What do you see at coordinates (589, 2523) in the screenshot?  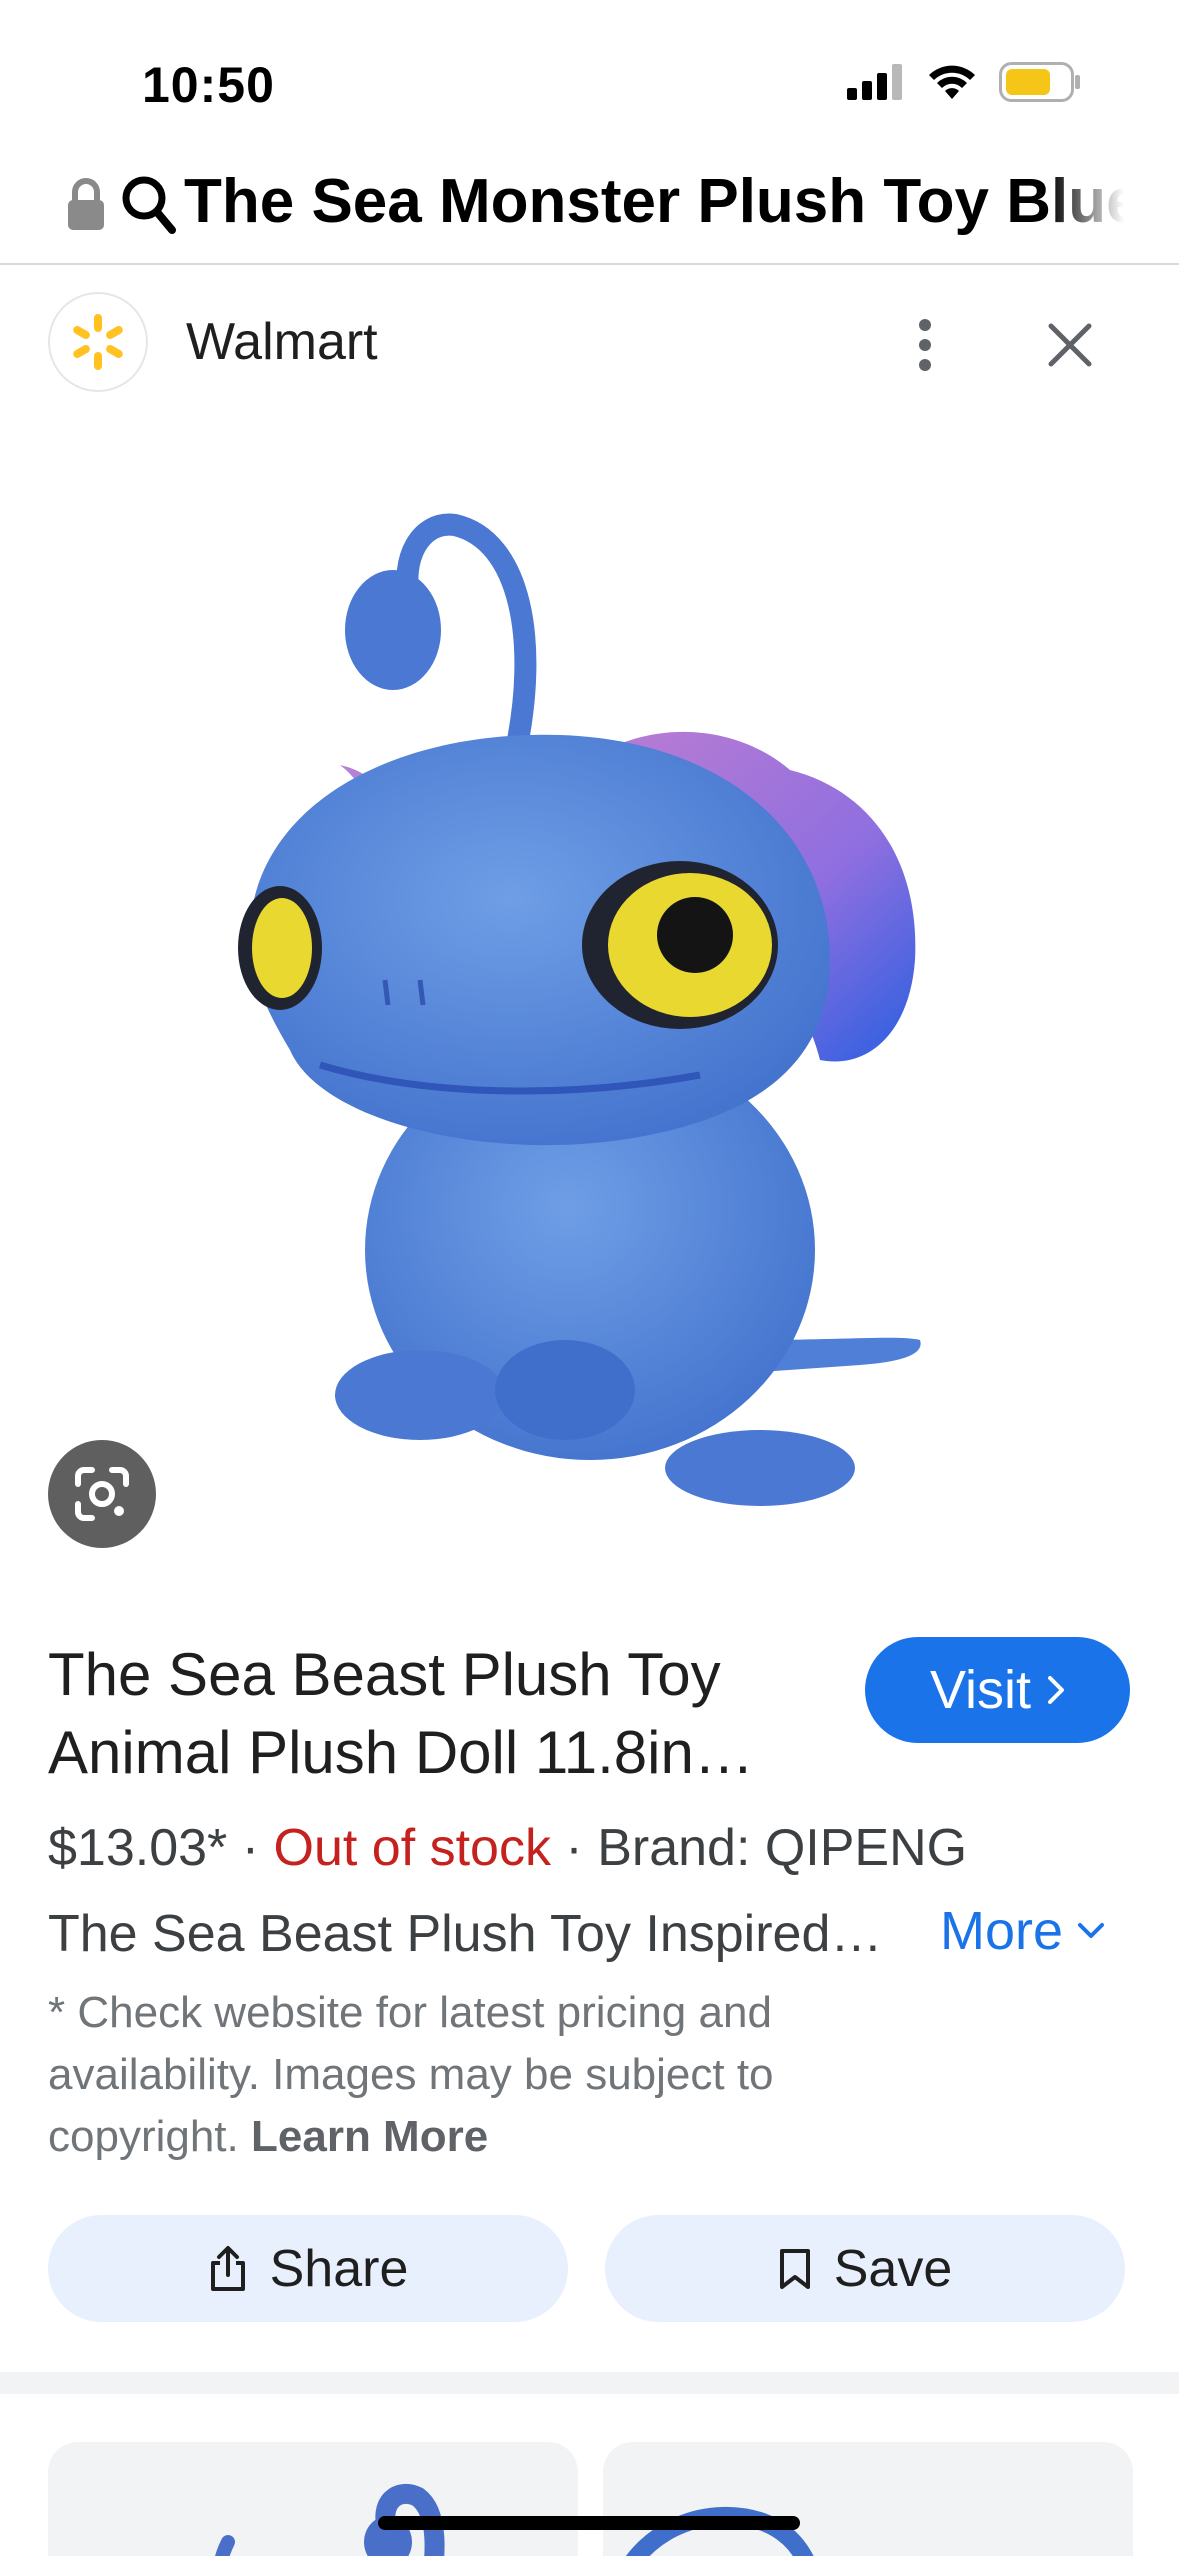 I see `home-indicator` at bounding box center [589, 2523].